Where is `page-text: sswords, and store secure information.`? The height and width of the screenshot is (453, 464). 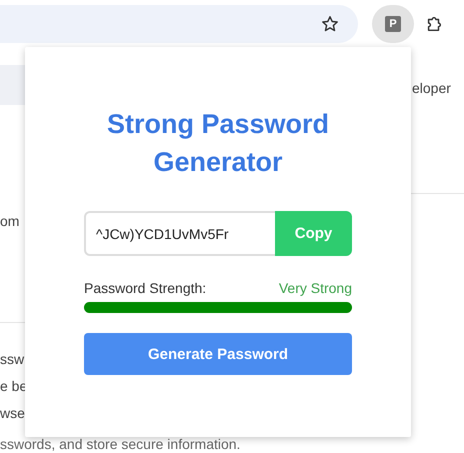 page-text: sswords, and store secure information. is located at coordinates (120, 444).